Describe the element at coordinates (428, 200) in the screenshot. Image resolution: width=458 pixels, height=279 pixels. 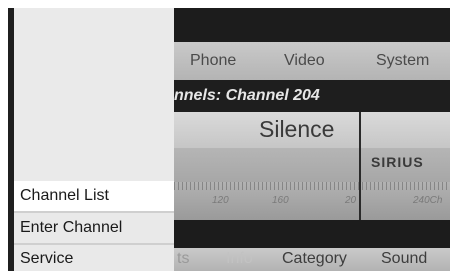
I see `scale-label: 240Ch` at that location.